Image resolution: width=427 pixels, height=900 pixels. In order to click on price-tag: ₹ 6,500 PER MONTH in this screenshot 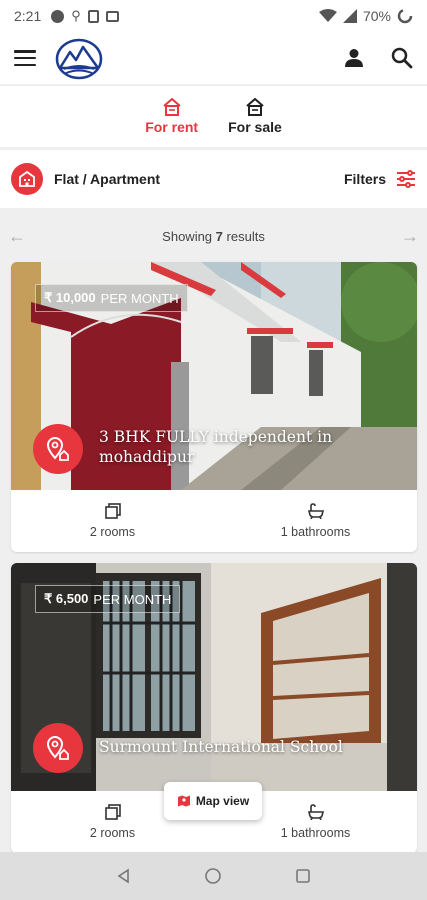, I will do `click(108, 599)`.